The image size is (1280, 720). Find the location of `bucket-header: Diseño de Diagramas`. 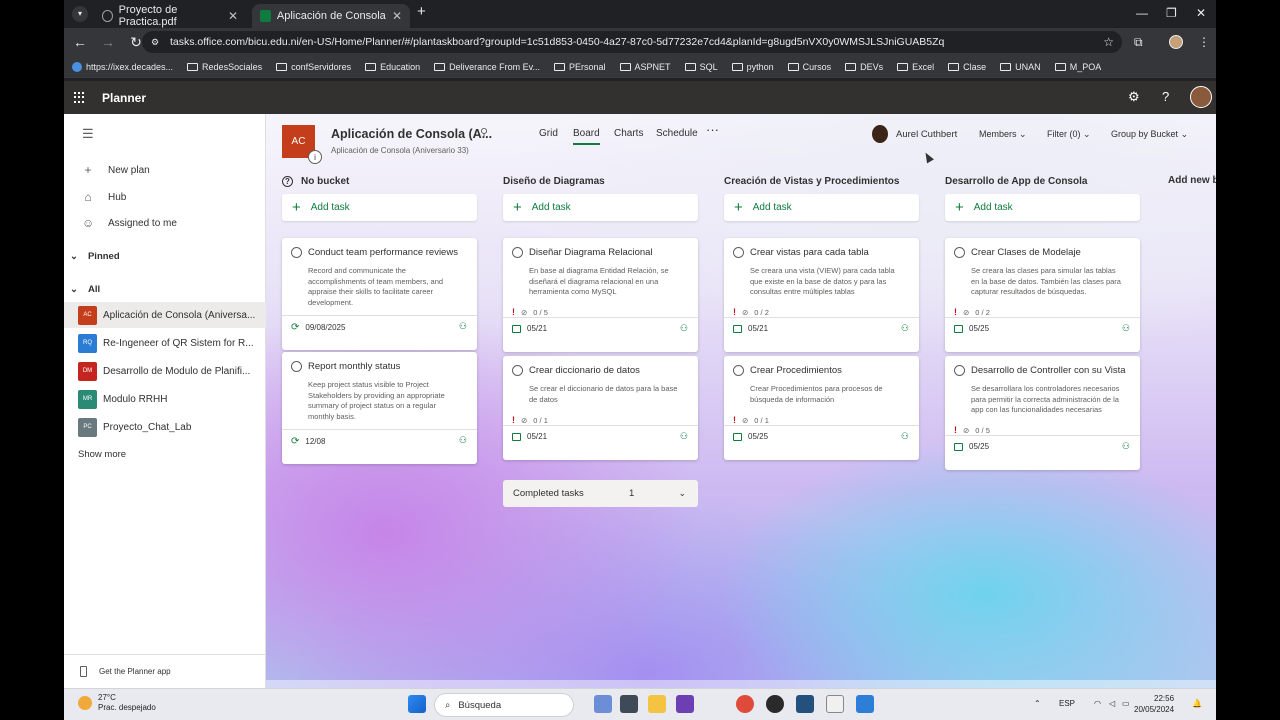

bucket-header: Diseño de Diagramas is located at coordinates (600, 181).